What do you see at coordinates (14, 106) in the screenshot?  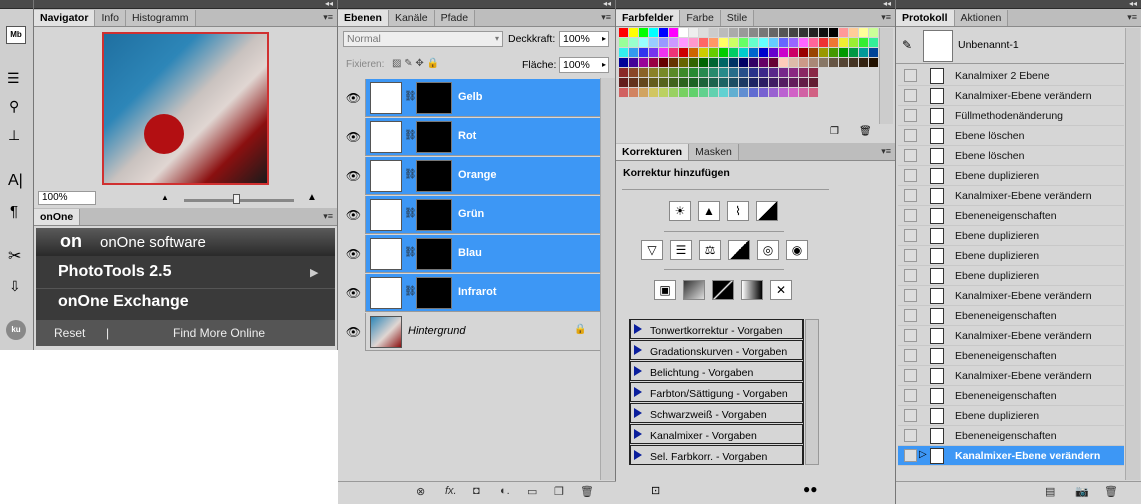 I see `brush-settings-icon: ⚲` at bounding box center [14, 106].